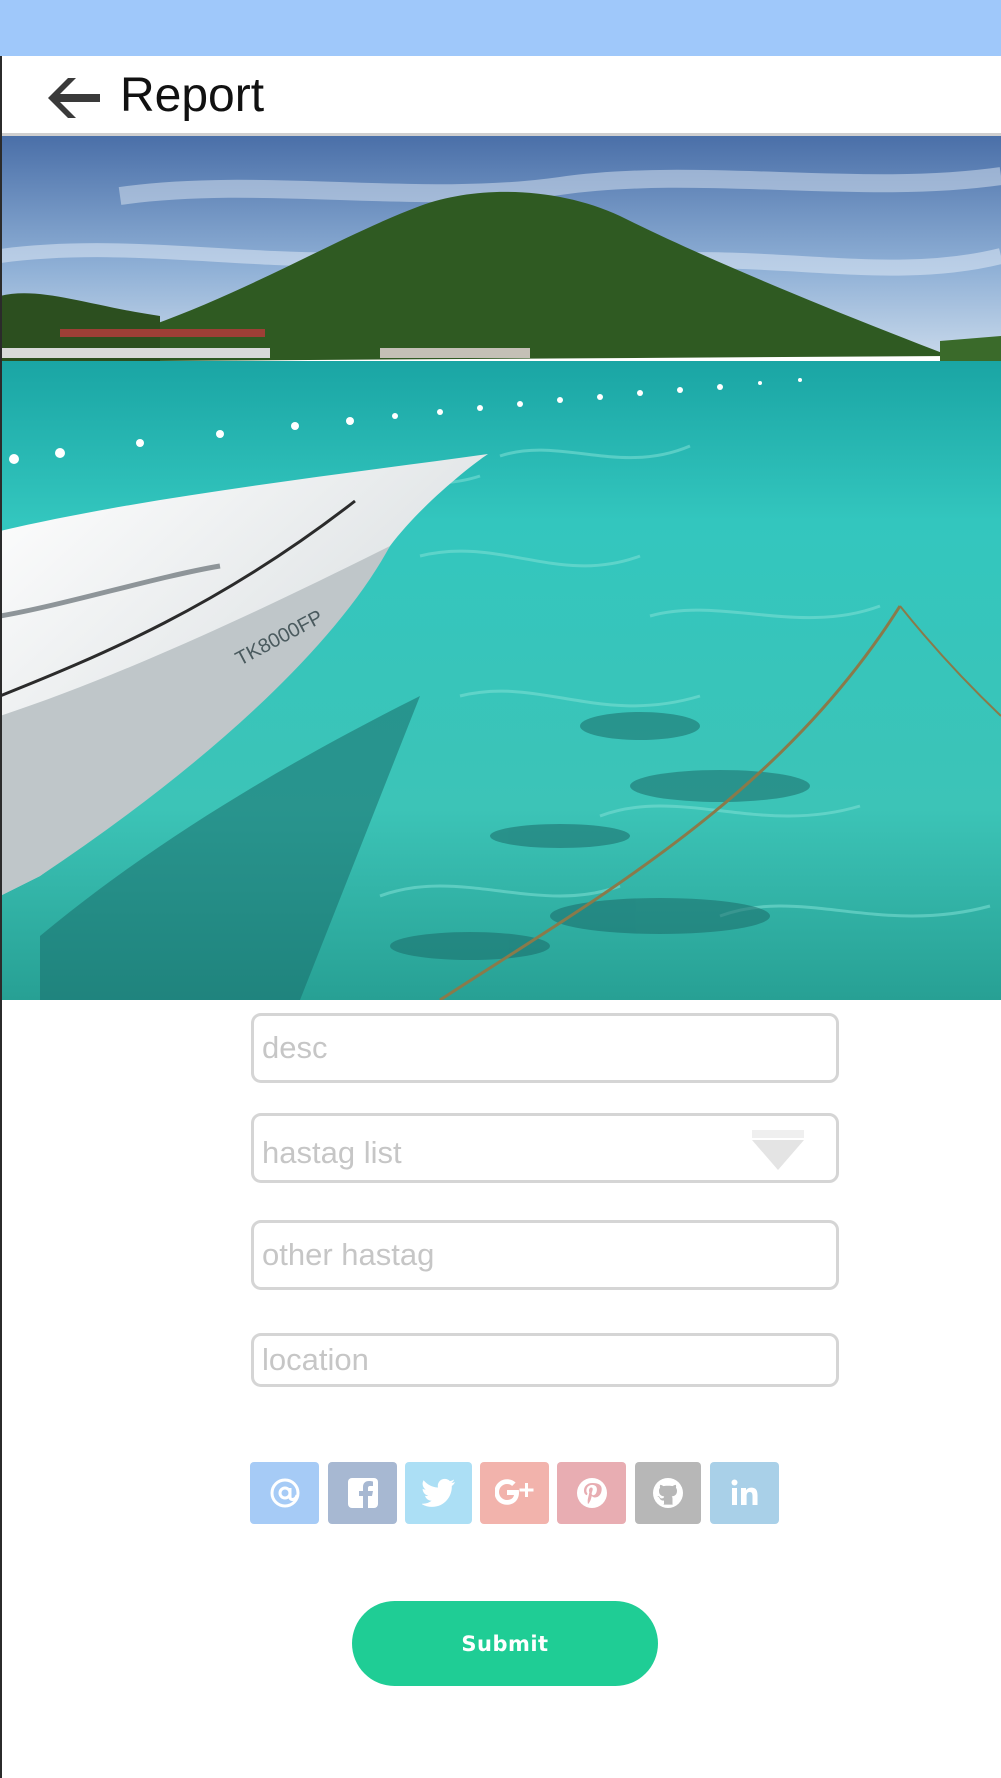  I want to click on share-pinterest-button, so click(591, 1493).